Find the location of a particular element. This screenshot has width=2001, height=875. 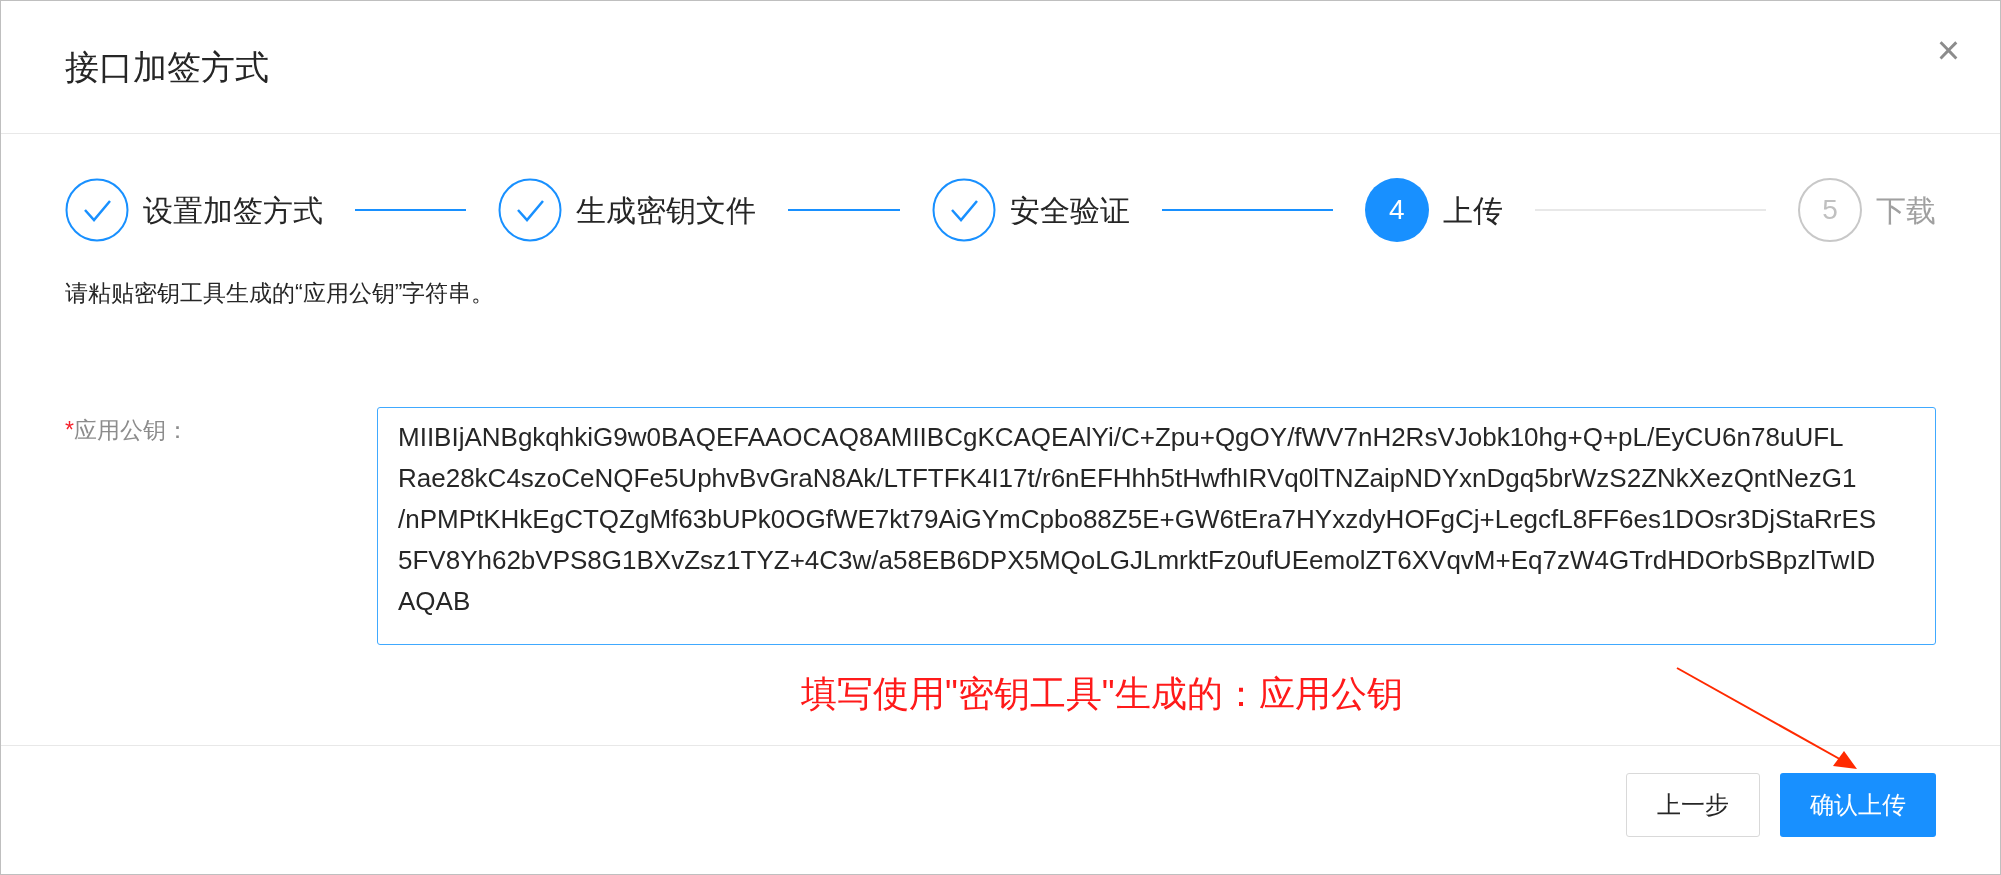

required-mark: * is located at coordinates (69, 430).